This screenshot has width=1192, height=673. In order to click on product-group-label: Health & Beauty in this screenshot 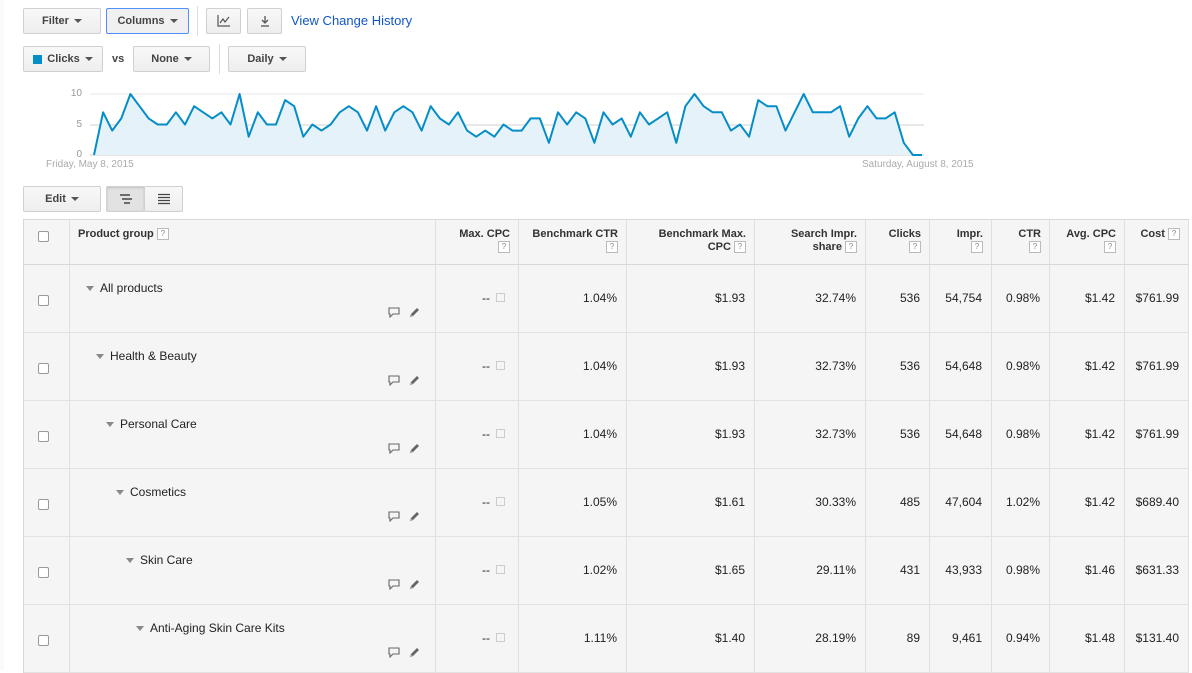, I will do `click(153, 356)`.